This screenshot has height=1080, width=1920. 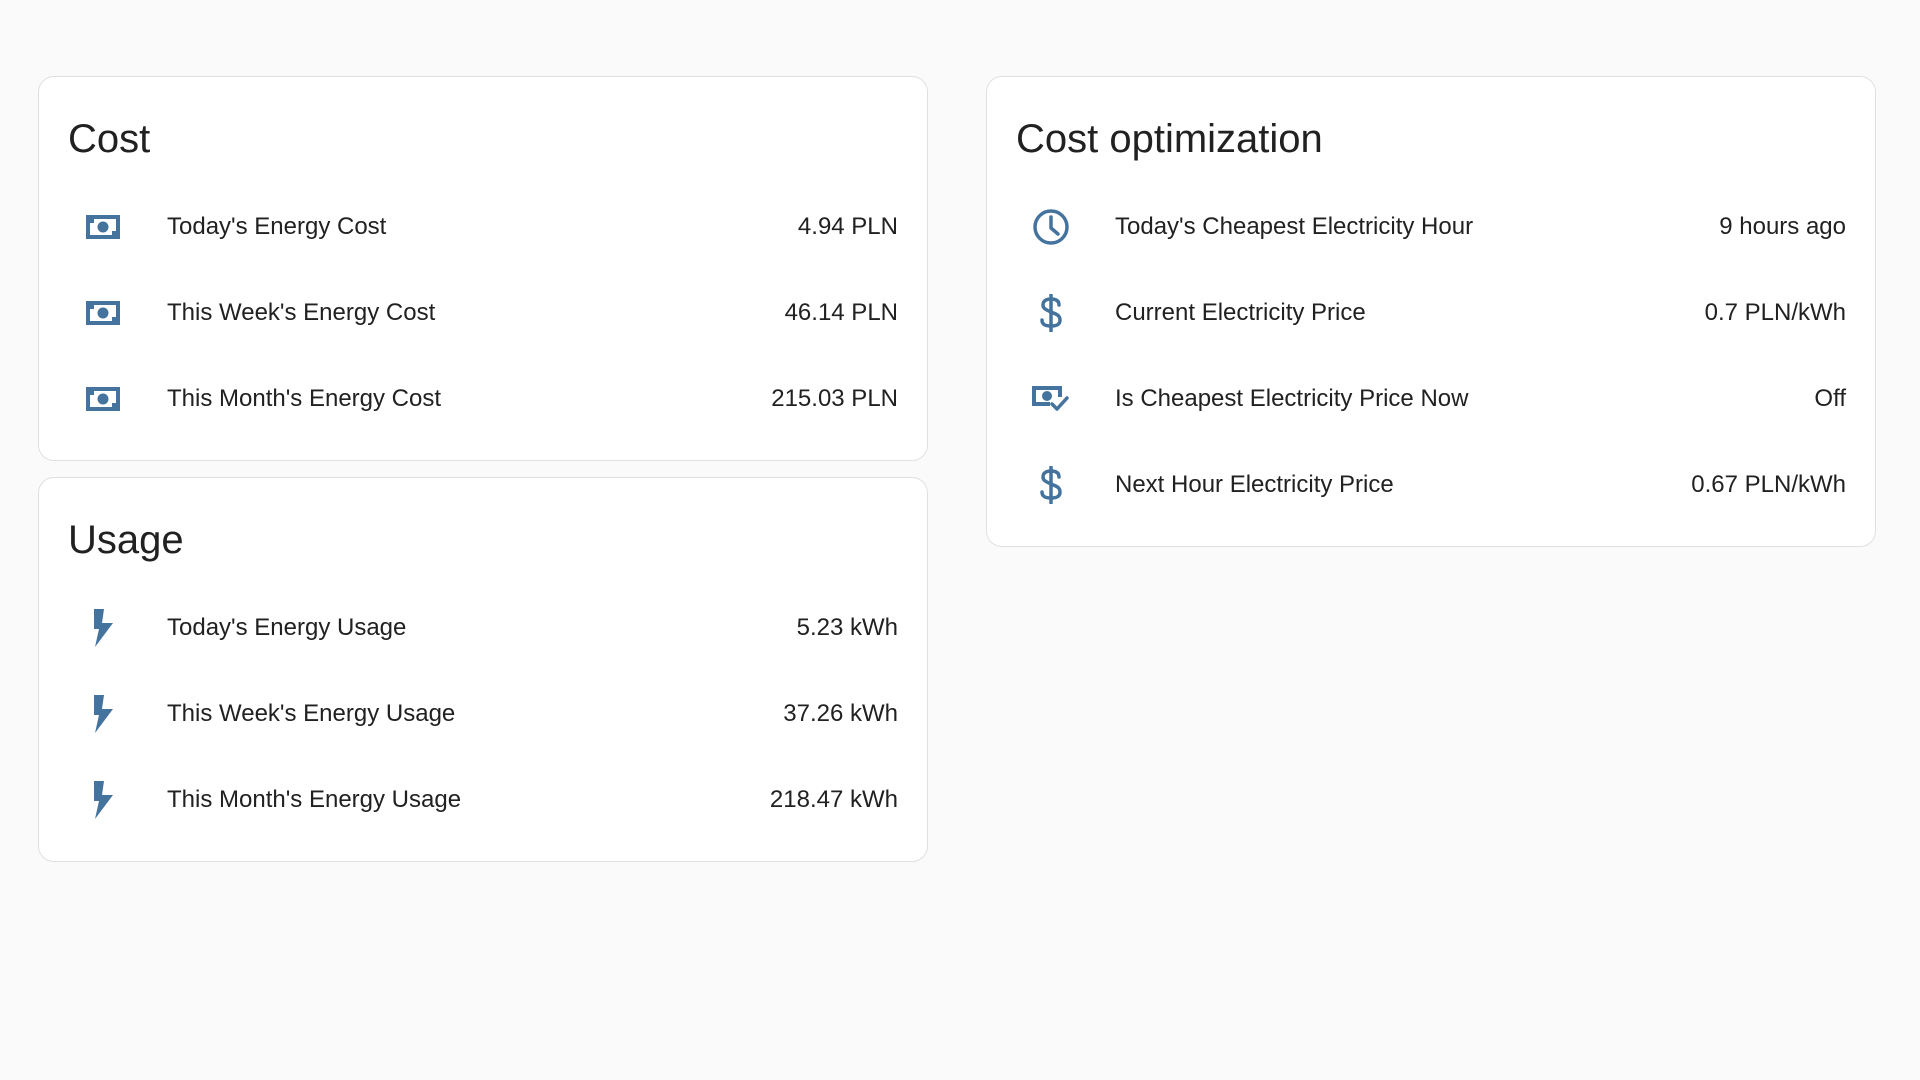 I want to click on entity-label: Today's Energy Usage, so click(x=287, y=627).